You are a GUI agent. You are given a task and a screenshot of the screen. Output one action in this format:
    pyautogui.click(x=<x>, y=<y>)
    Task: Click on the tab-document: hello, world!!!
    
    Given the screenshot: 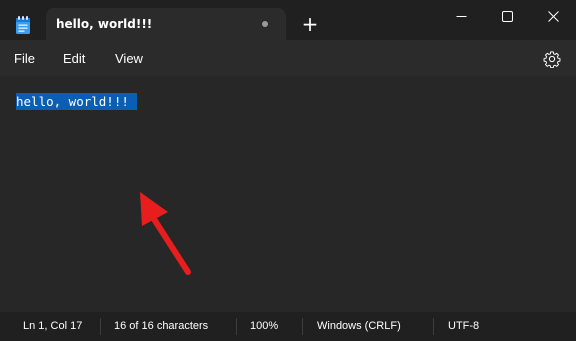 What is the action you would take?
    pyautogui.click(x=166, y=24)
    